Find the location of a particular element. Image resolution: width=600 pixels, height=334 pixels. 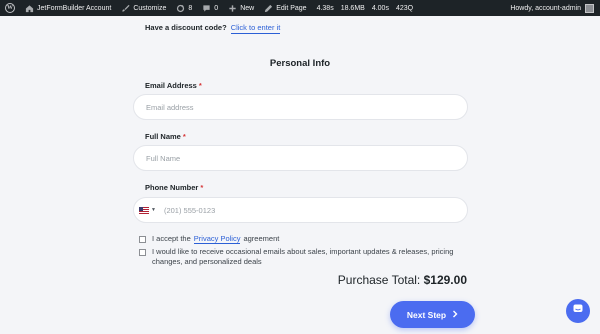

email-label: Email Address * is located at coordinates (173, 85).